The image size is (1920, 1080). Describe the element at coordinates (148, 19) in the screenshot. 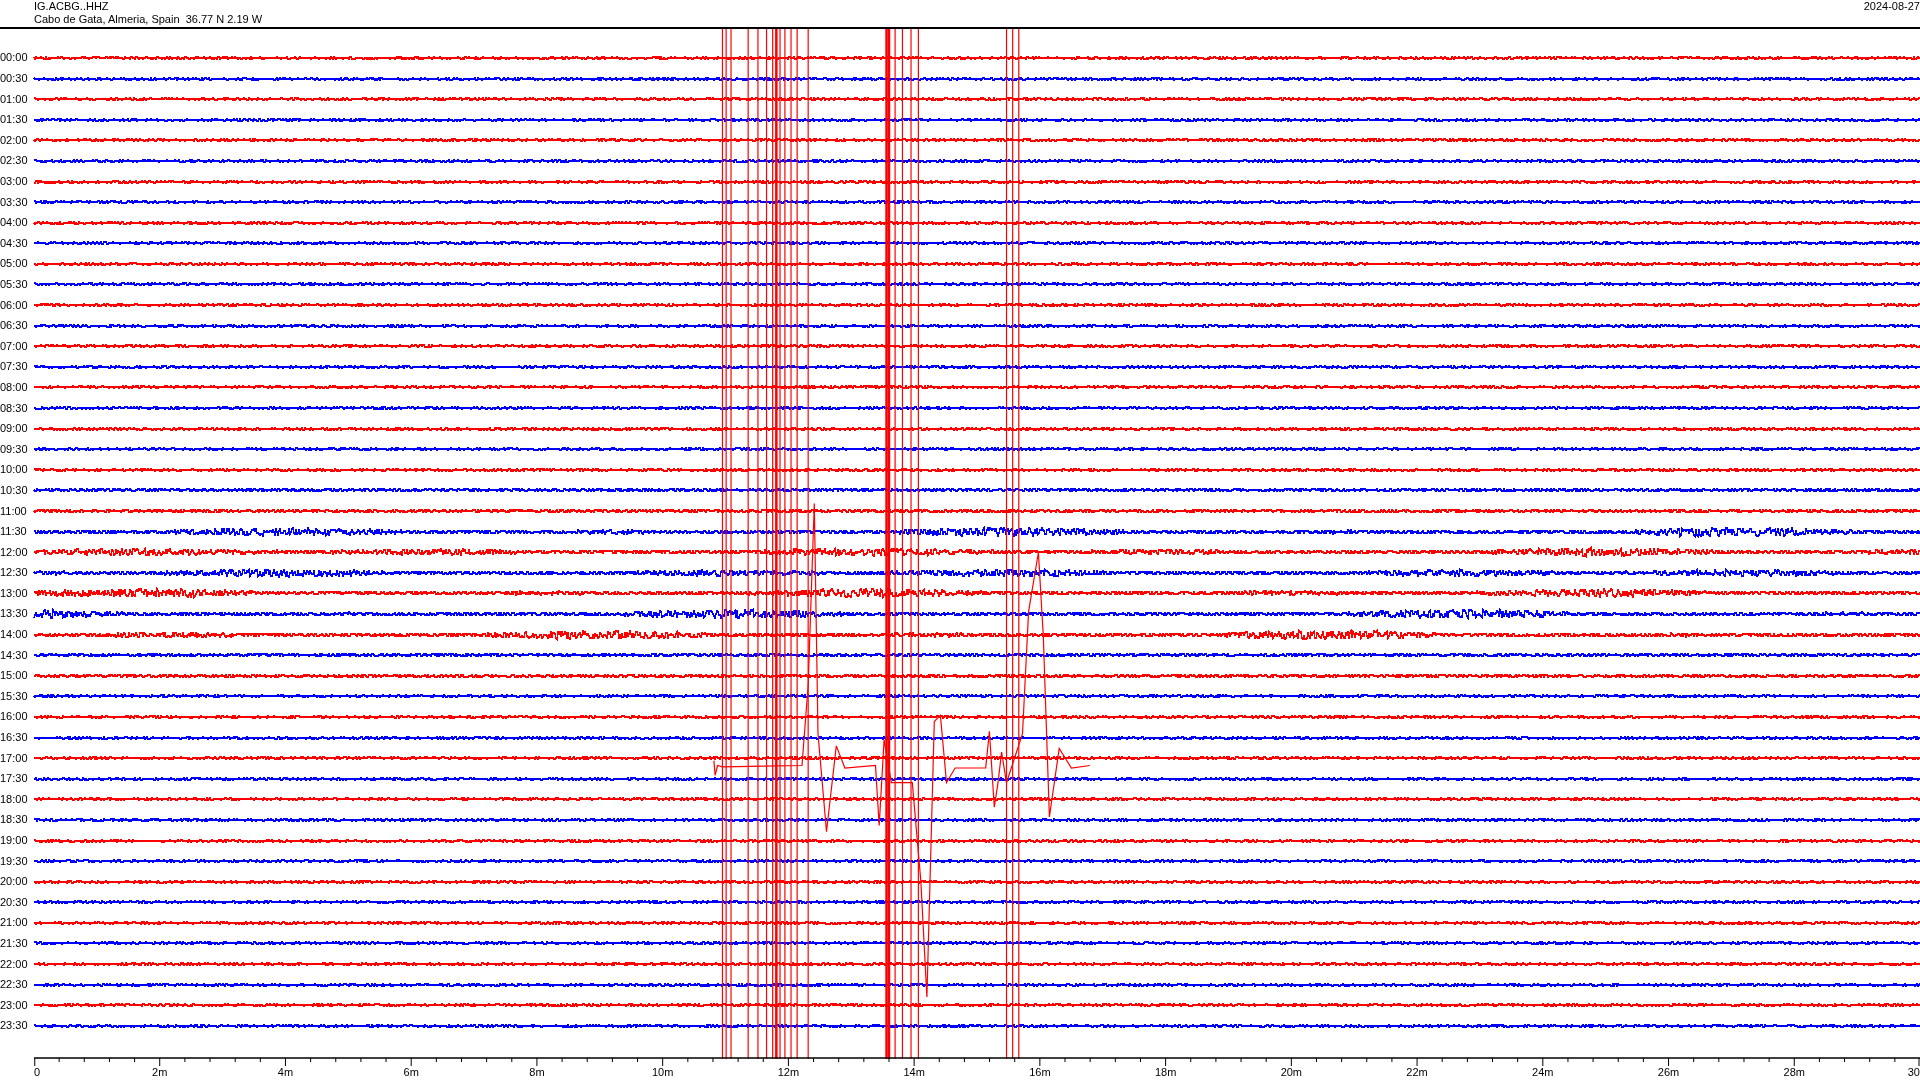

I see `station-location: Cabo de Gata, Almeria, Spain 36.77 N 2.19 W` at that location.